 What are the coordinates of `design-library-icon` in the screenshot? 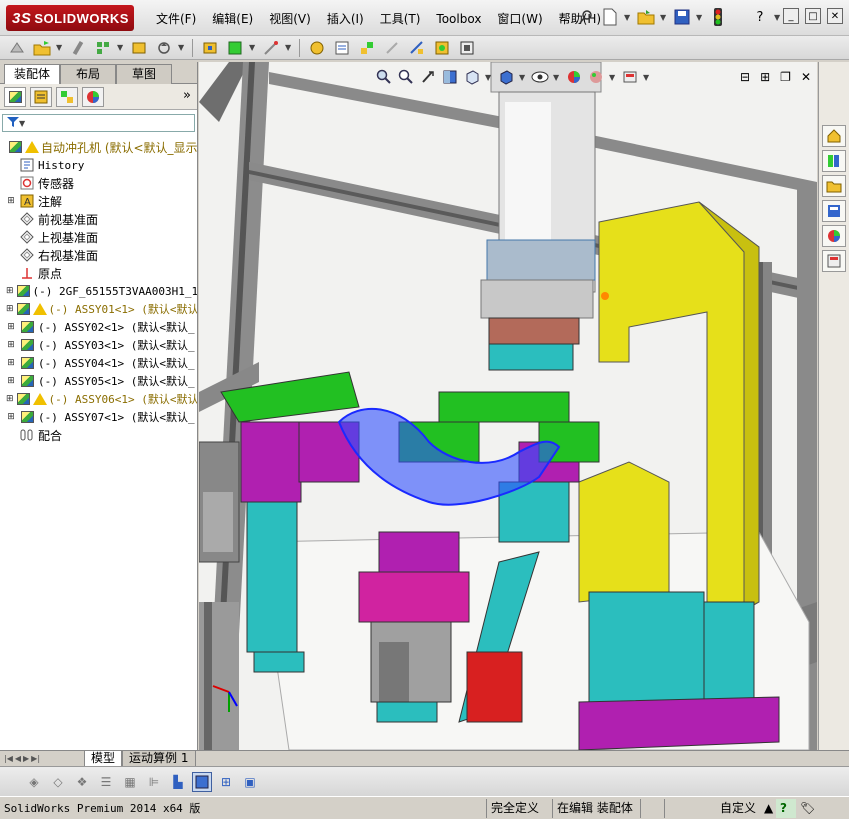 It's located at (834, 161).